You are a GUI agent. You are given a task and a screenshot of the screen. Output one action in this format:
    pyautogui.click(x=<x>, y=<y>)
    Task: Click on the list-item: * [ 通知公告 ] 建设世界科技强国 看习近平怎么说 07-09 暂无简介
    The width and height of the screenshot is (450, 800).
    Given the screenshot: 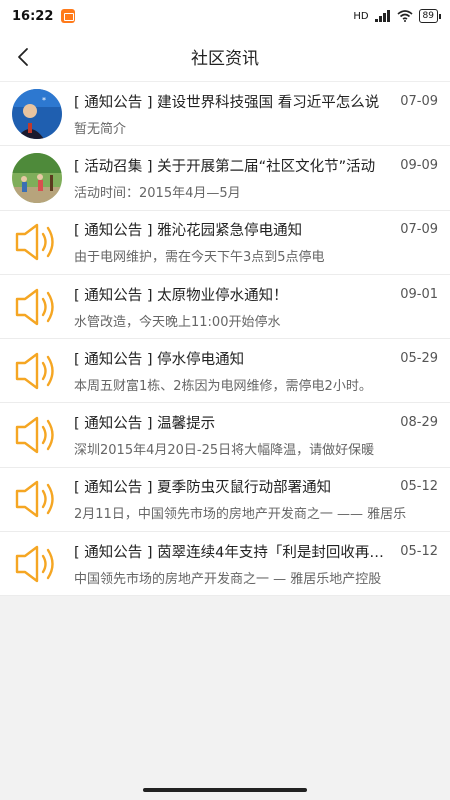 What is the action you would take?
    pyautogui.click(x=225, y=114)
    